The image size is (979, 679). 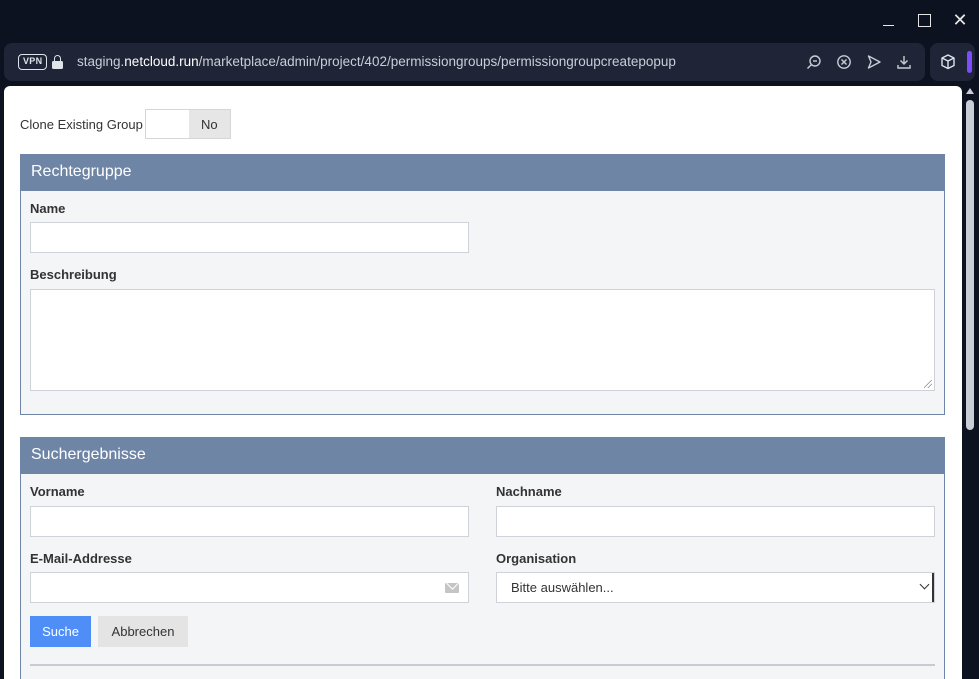 What do you see at coordinates (249, 237) in the screenshot?
I see `name-input` at bounding box center [249, 237].